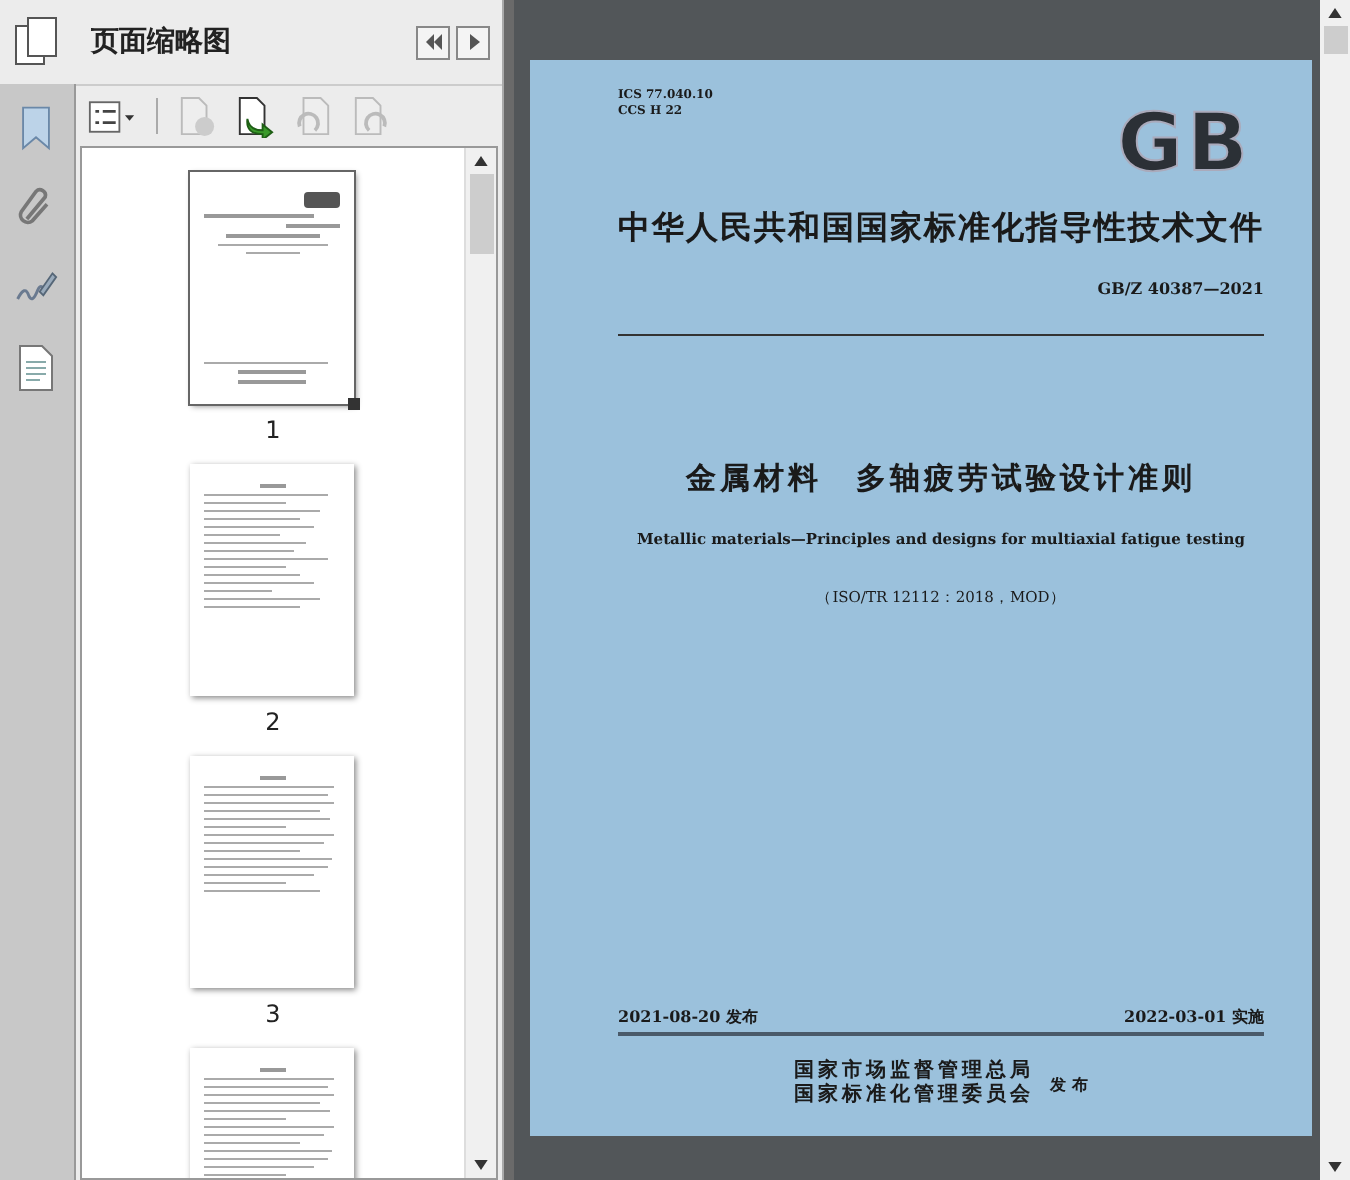 The height and width of the screenshot is (1180, 1350). What do you see at coordinates (322, 200) in the screenshot?
I see `logo-icon` at bounding box center [322, 200].